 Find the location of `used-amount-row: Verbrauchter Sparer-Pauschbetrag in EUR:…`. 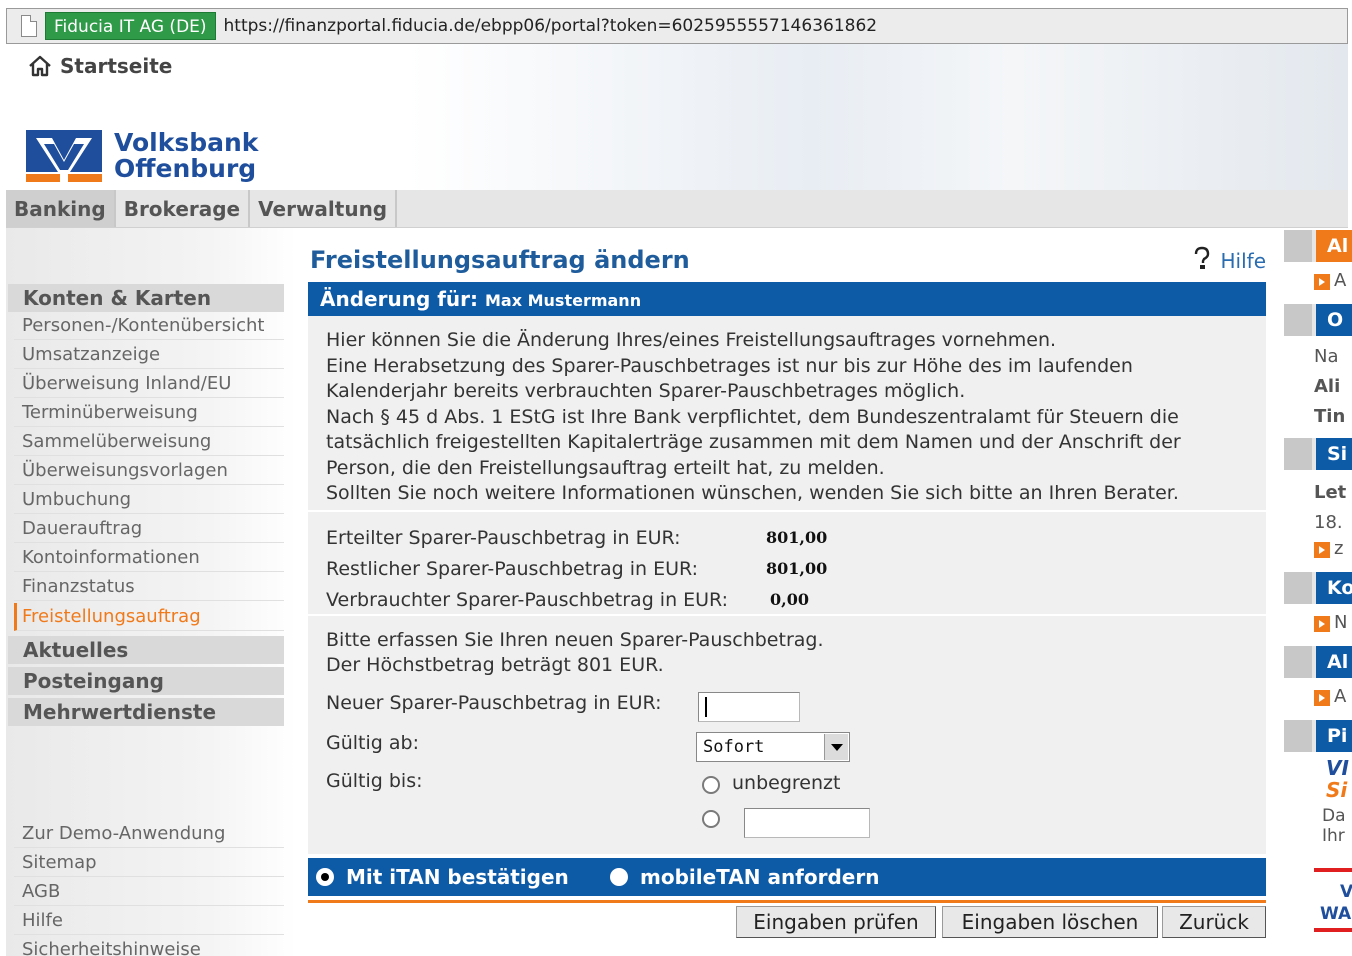

used-amount-row: Verbrauchter Sparer-Pauschbetrag in EUR:… is located at coordinates (787, 599).